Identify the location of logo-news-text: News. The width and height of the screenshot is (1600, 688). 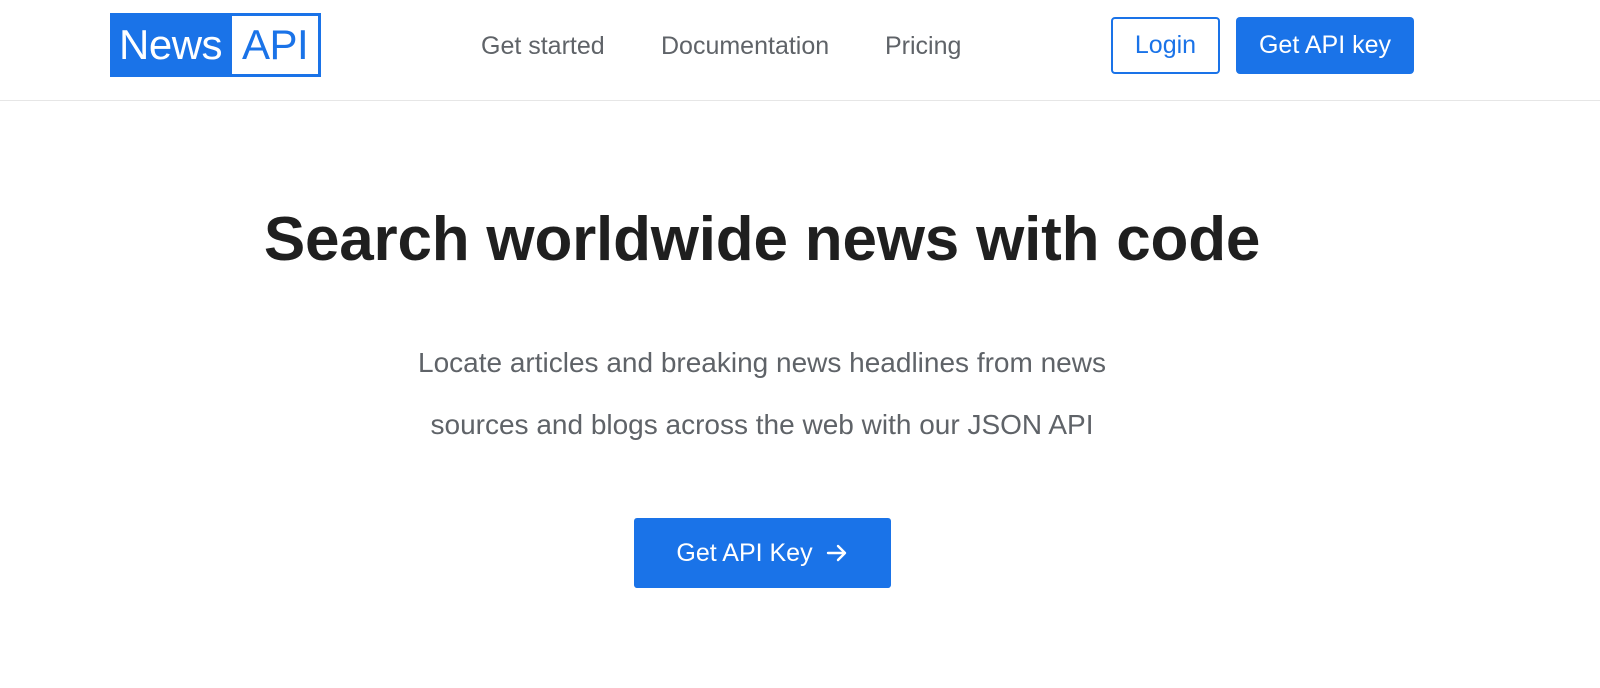
(173, 45).